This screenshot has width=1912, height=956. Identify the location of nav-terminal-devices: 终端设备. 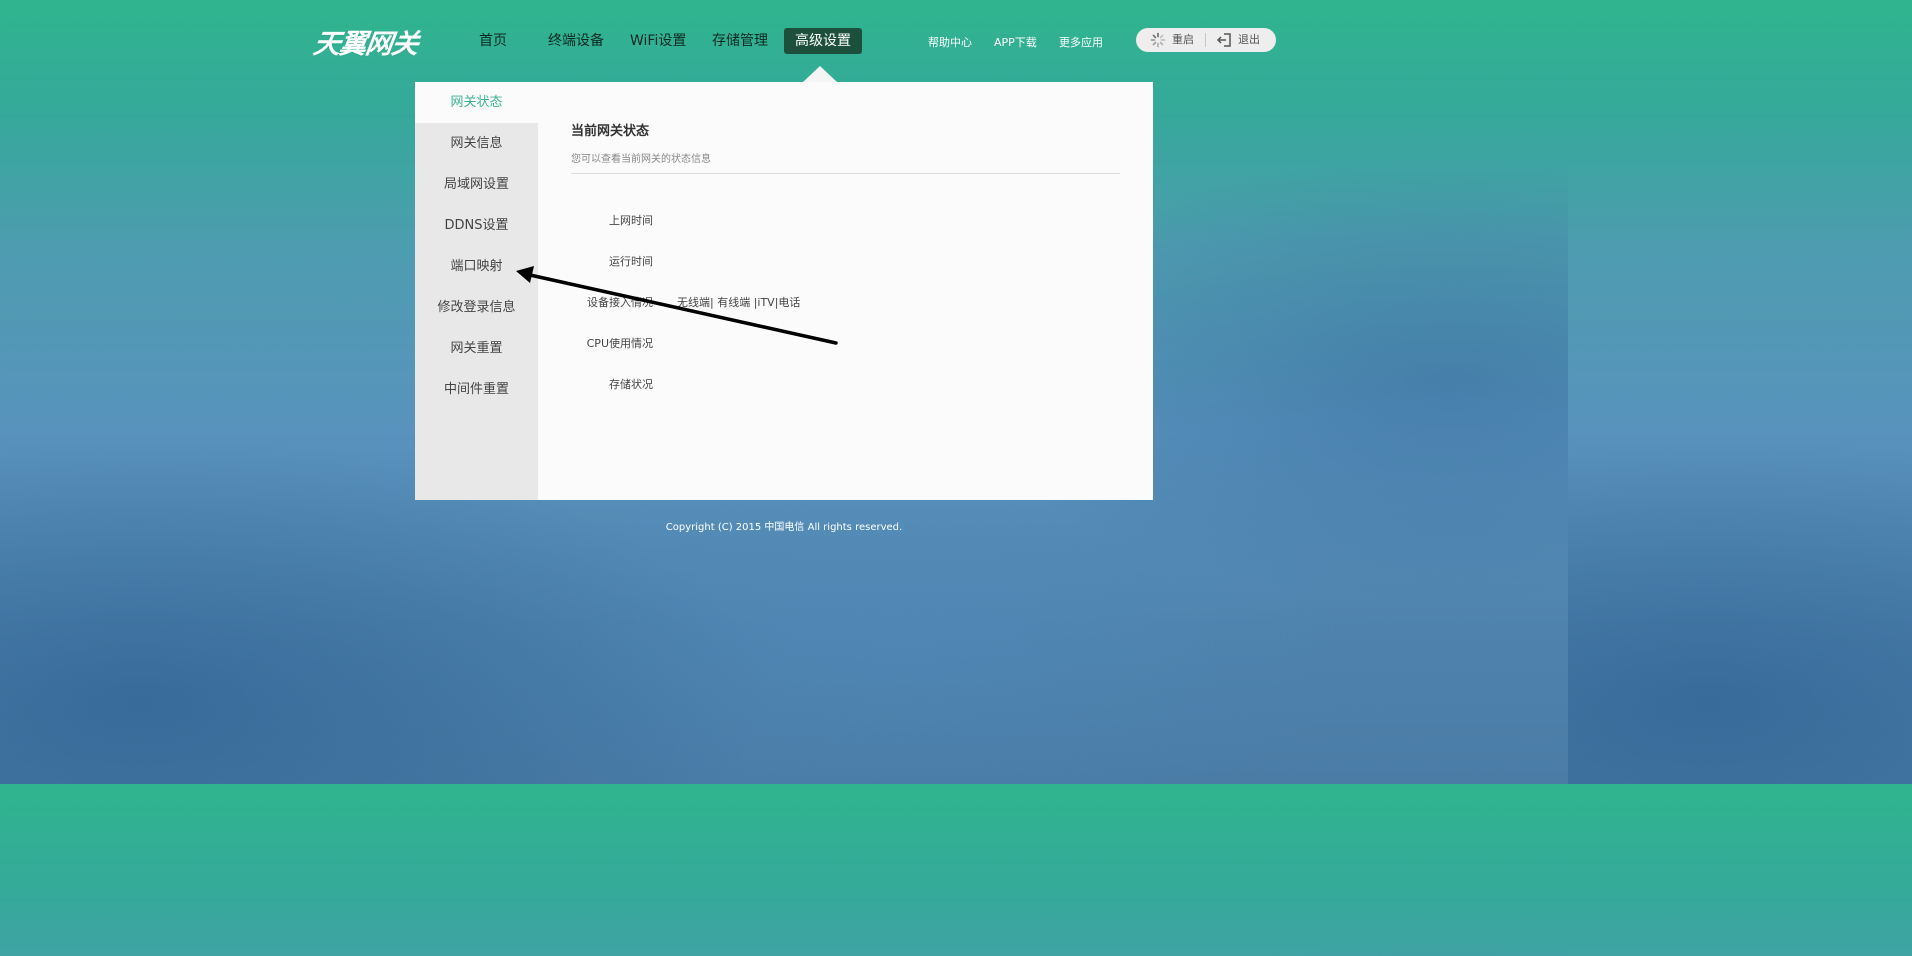
(576, 41).